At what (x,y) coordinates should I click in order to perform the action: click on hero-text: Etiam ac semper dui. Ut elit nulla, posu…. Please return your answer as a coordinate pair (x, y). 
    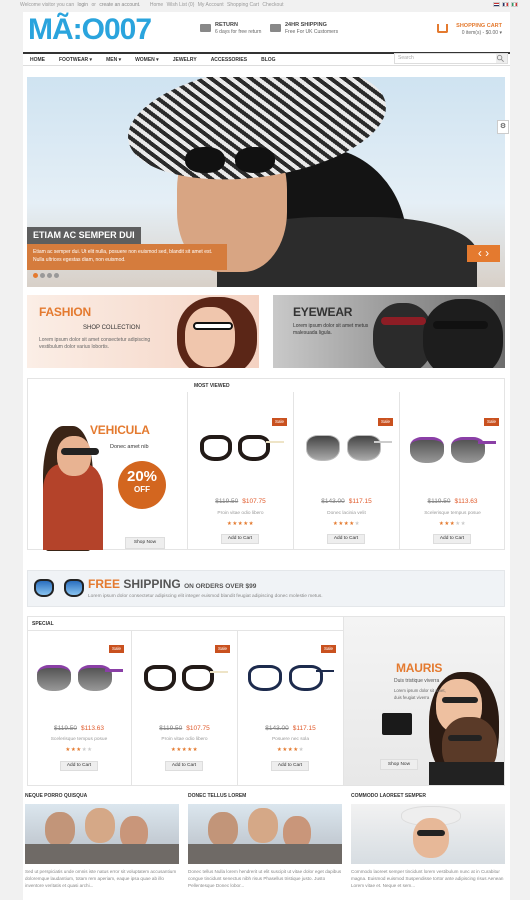
    Looking at the image, I should click on (127, 257).